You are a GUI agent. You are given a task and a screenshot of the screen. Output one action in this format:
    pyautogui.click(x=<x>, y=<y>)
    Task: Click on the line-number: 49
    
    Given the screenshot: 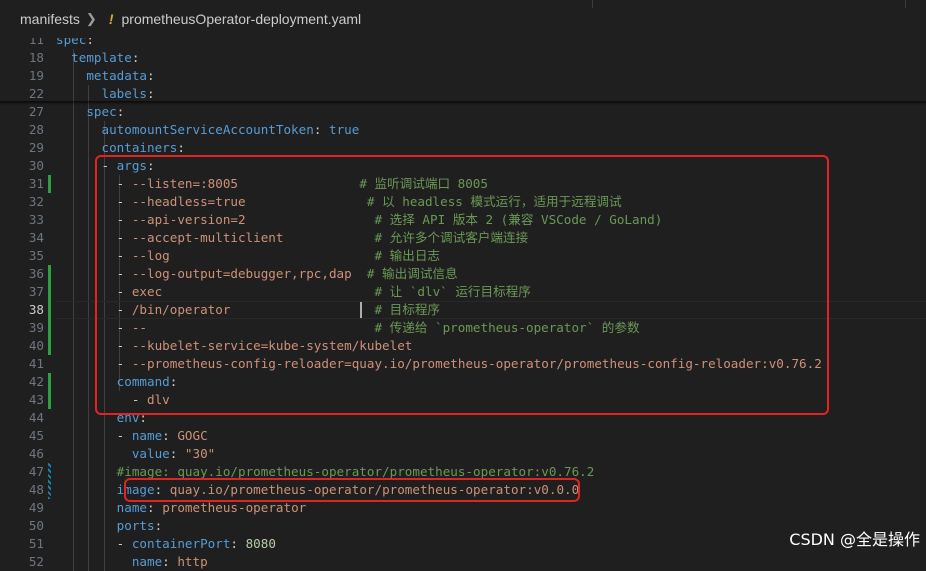 What is the action you would take?
    pyautogui.click(x=36, y=507)
    